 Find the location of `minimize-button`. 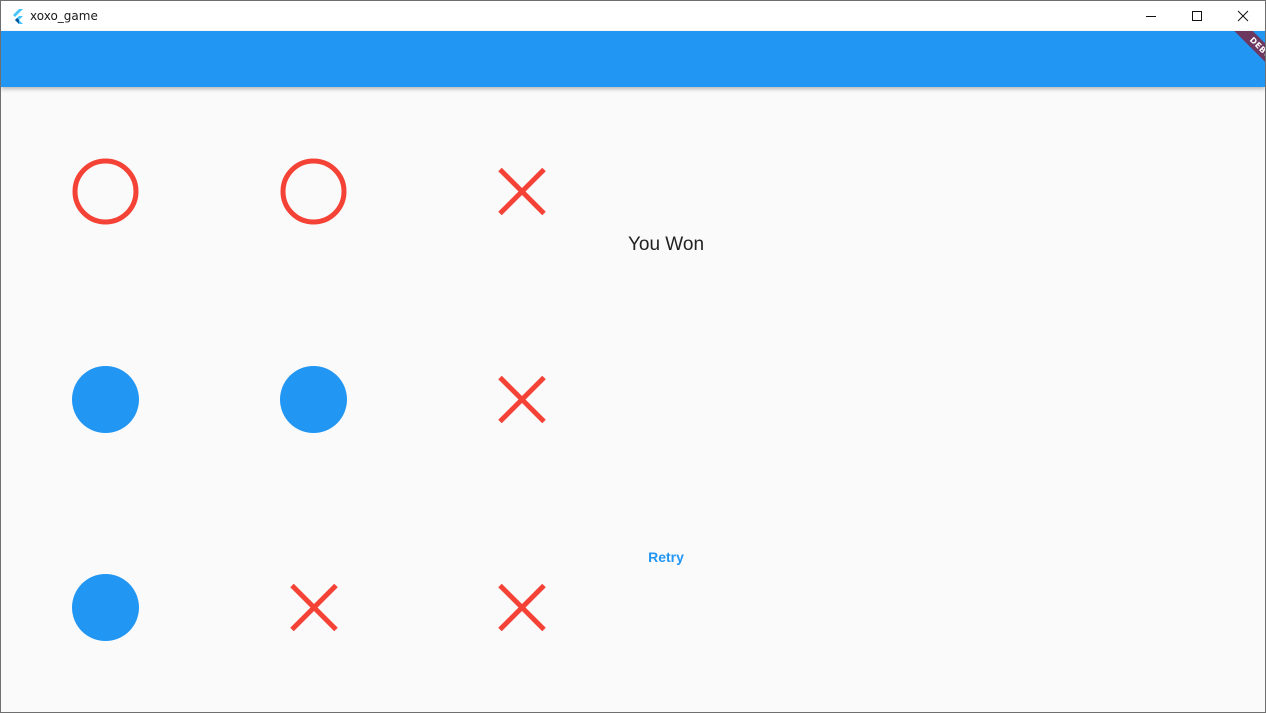

minimize-button is located at coordinates (1151, 16).